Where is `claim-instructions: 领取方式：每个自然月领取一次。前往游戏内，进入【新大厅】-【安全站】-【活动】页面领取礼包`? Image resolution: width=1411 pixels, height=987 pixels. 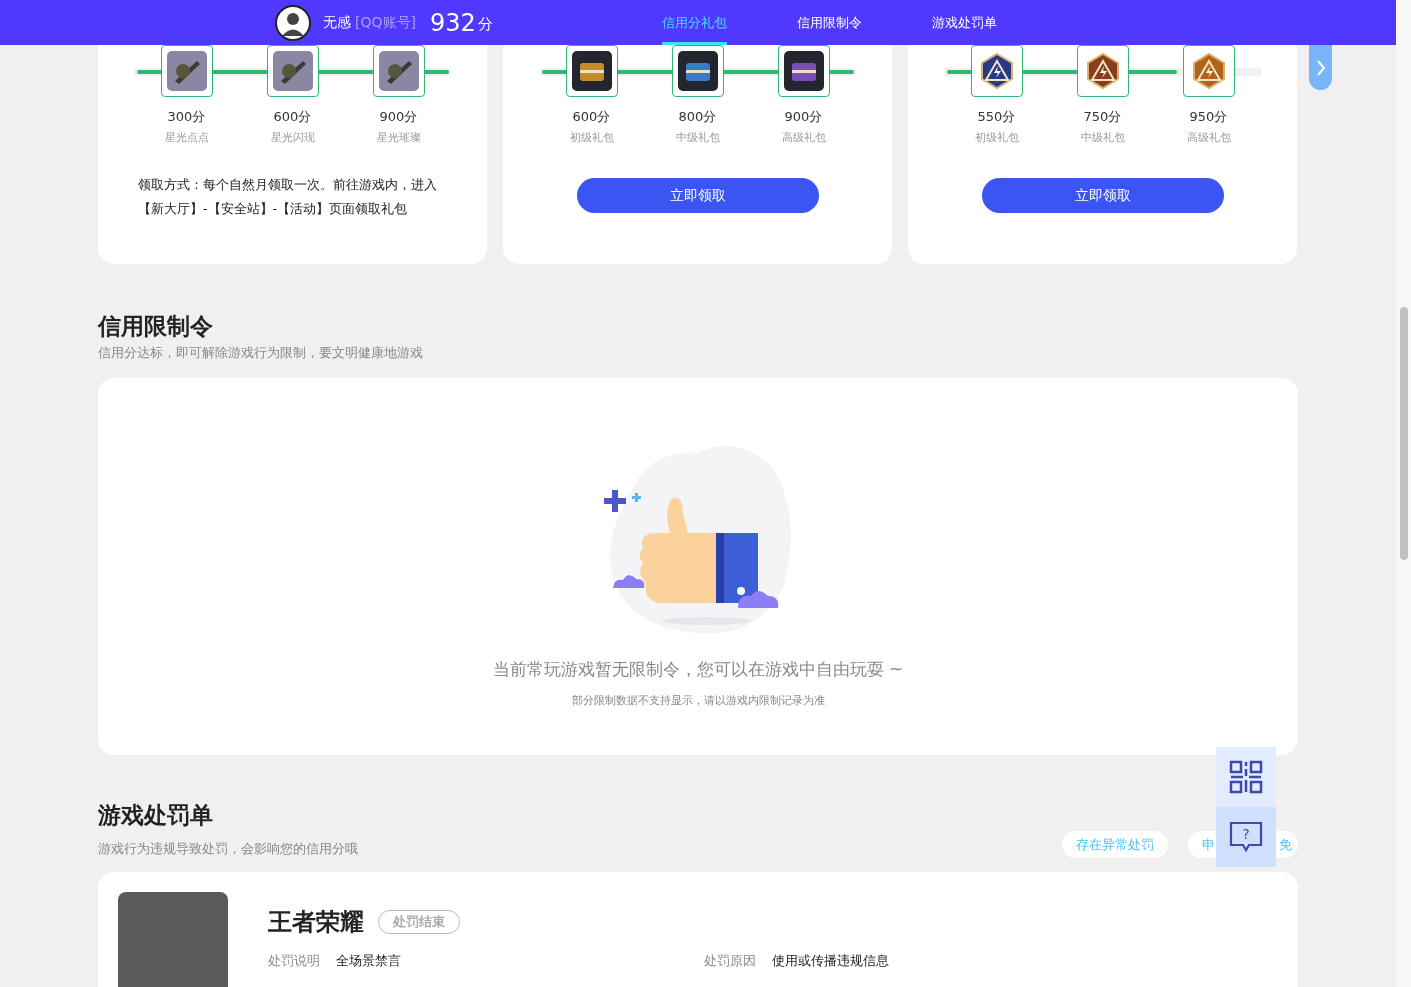
claim-instructions: 领取方式：每个自然月领取一次。前往游戏内，进入【新大厅】-【安全站】-【活动】页面领取礼包 is located at coordinates (288, 197).